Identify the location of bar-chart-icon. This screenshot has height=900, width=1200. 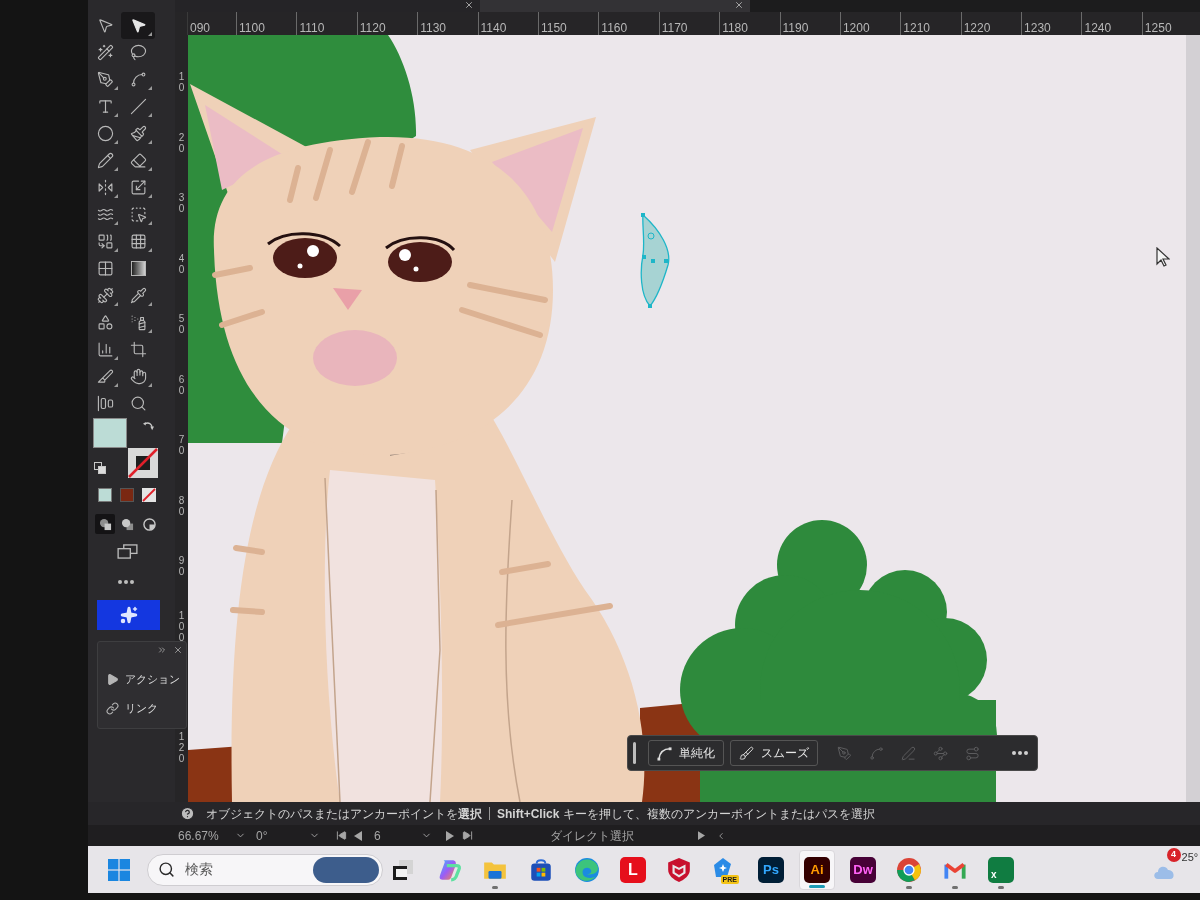
(105, 349).